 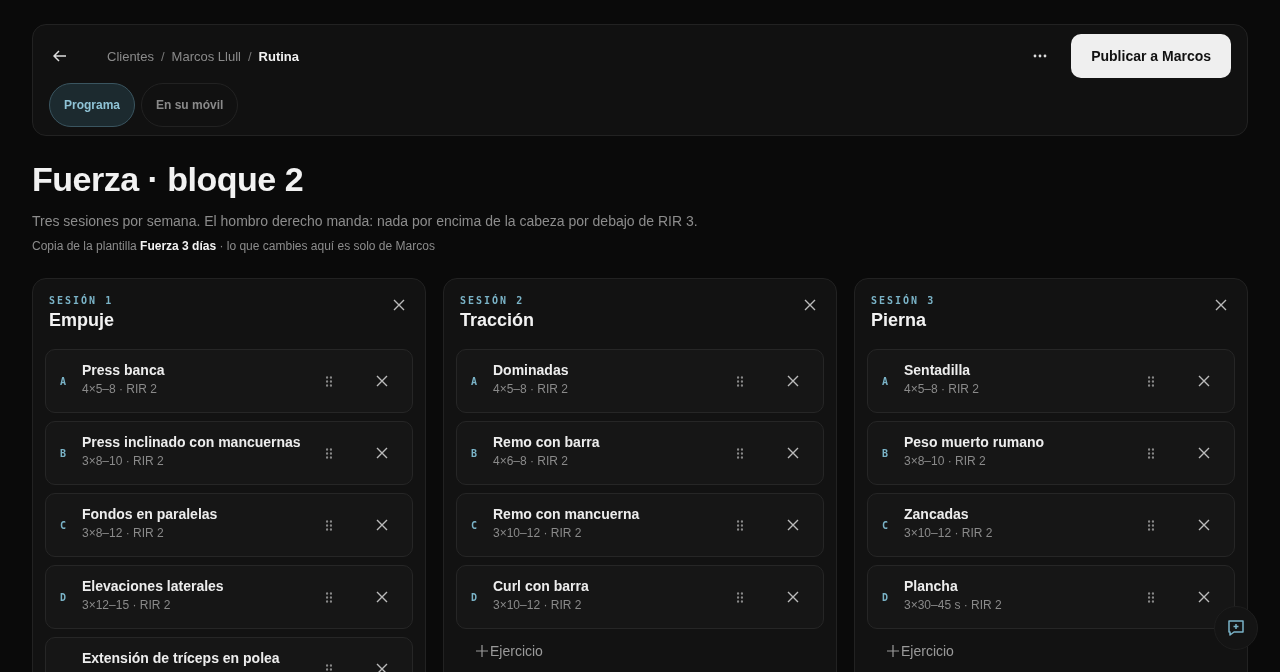 I want to click on exercise-card: D Elevaciones laterales 3×12–15 · RIR 2, so click(x=229, y=597).